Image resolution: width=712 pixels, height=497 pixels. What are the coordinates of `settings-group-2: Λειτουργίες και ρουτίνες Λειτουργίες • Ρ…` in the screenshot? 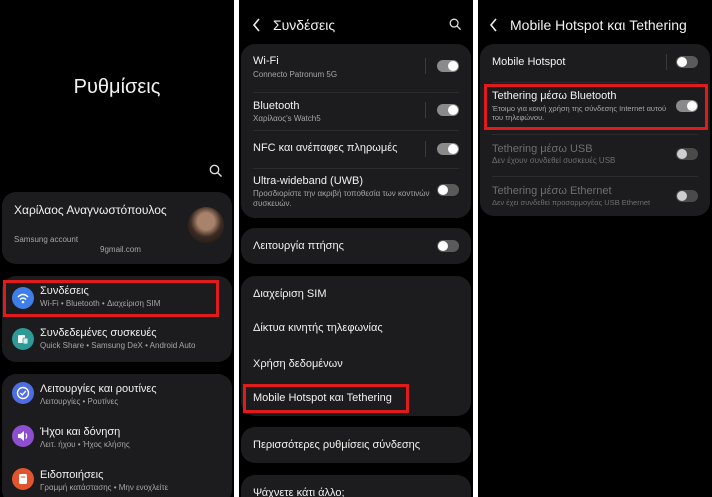 It's located at (117, 435).